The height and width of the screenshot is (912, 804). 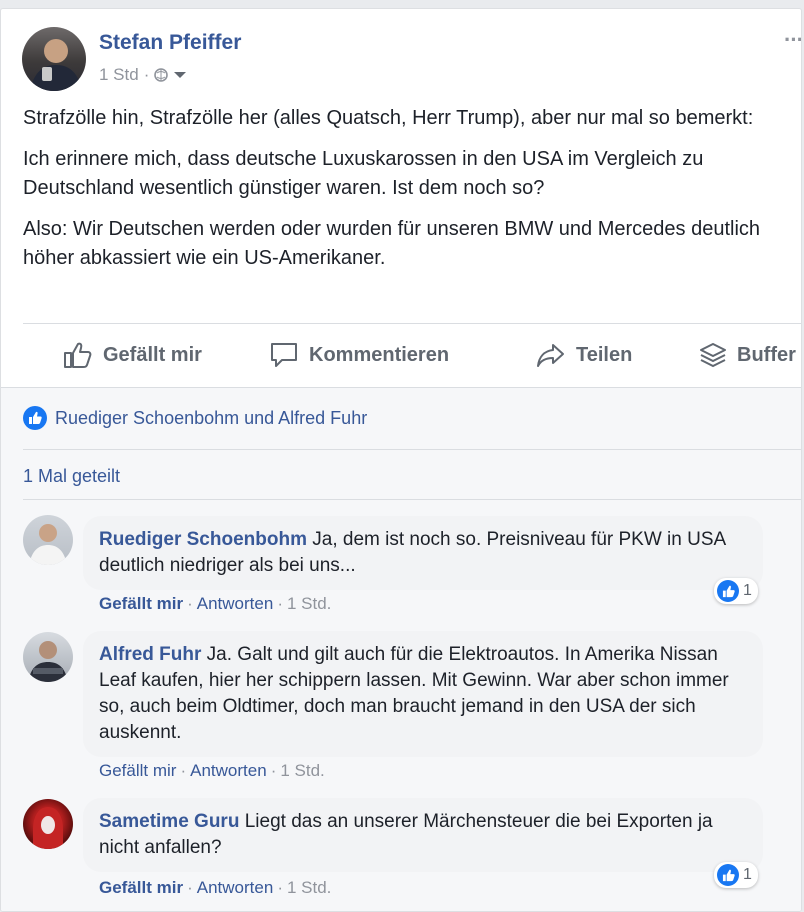 I want to click on more-options-icon: ···, so click(x=792, y=40).